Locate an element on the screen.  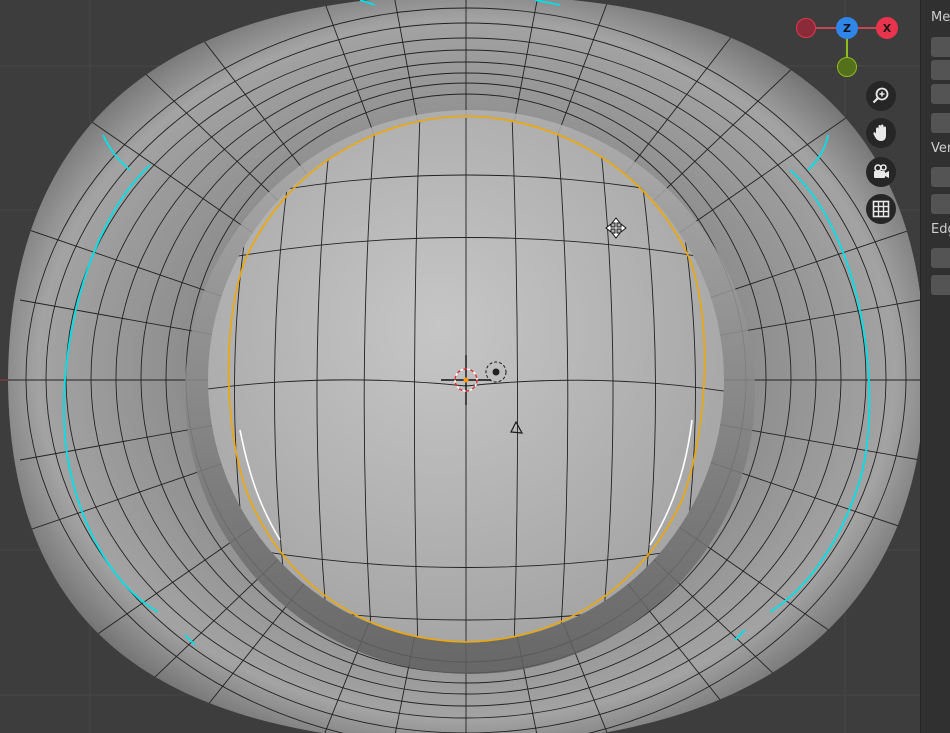
pan-hand-icon is located at coordinates (879, 132).